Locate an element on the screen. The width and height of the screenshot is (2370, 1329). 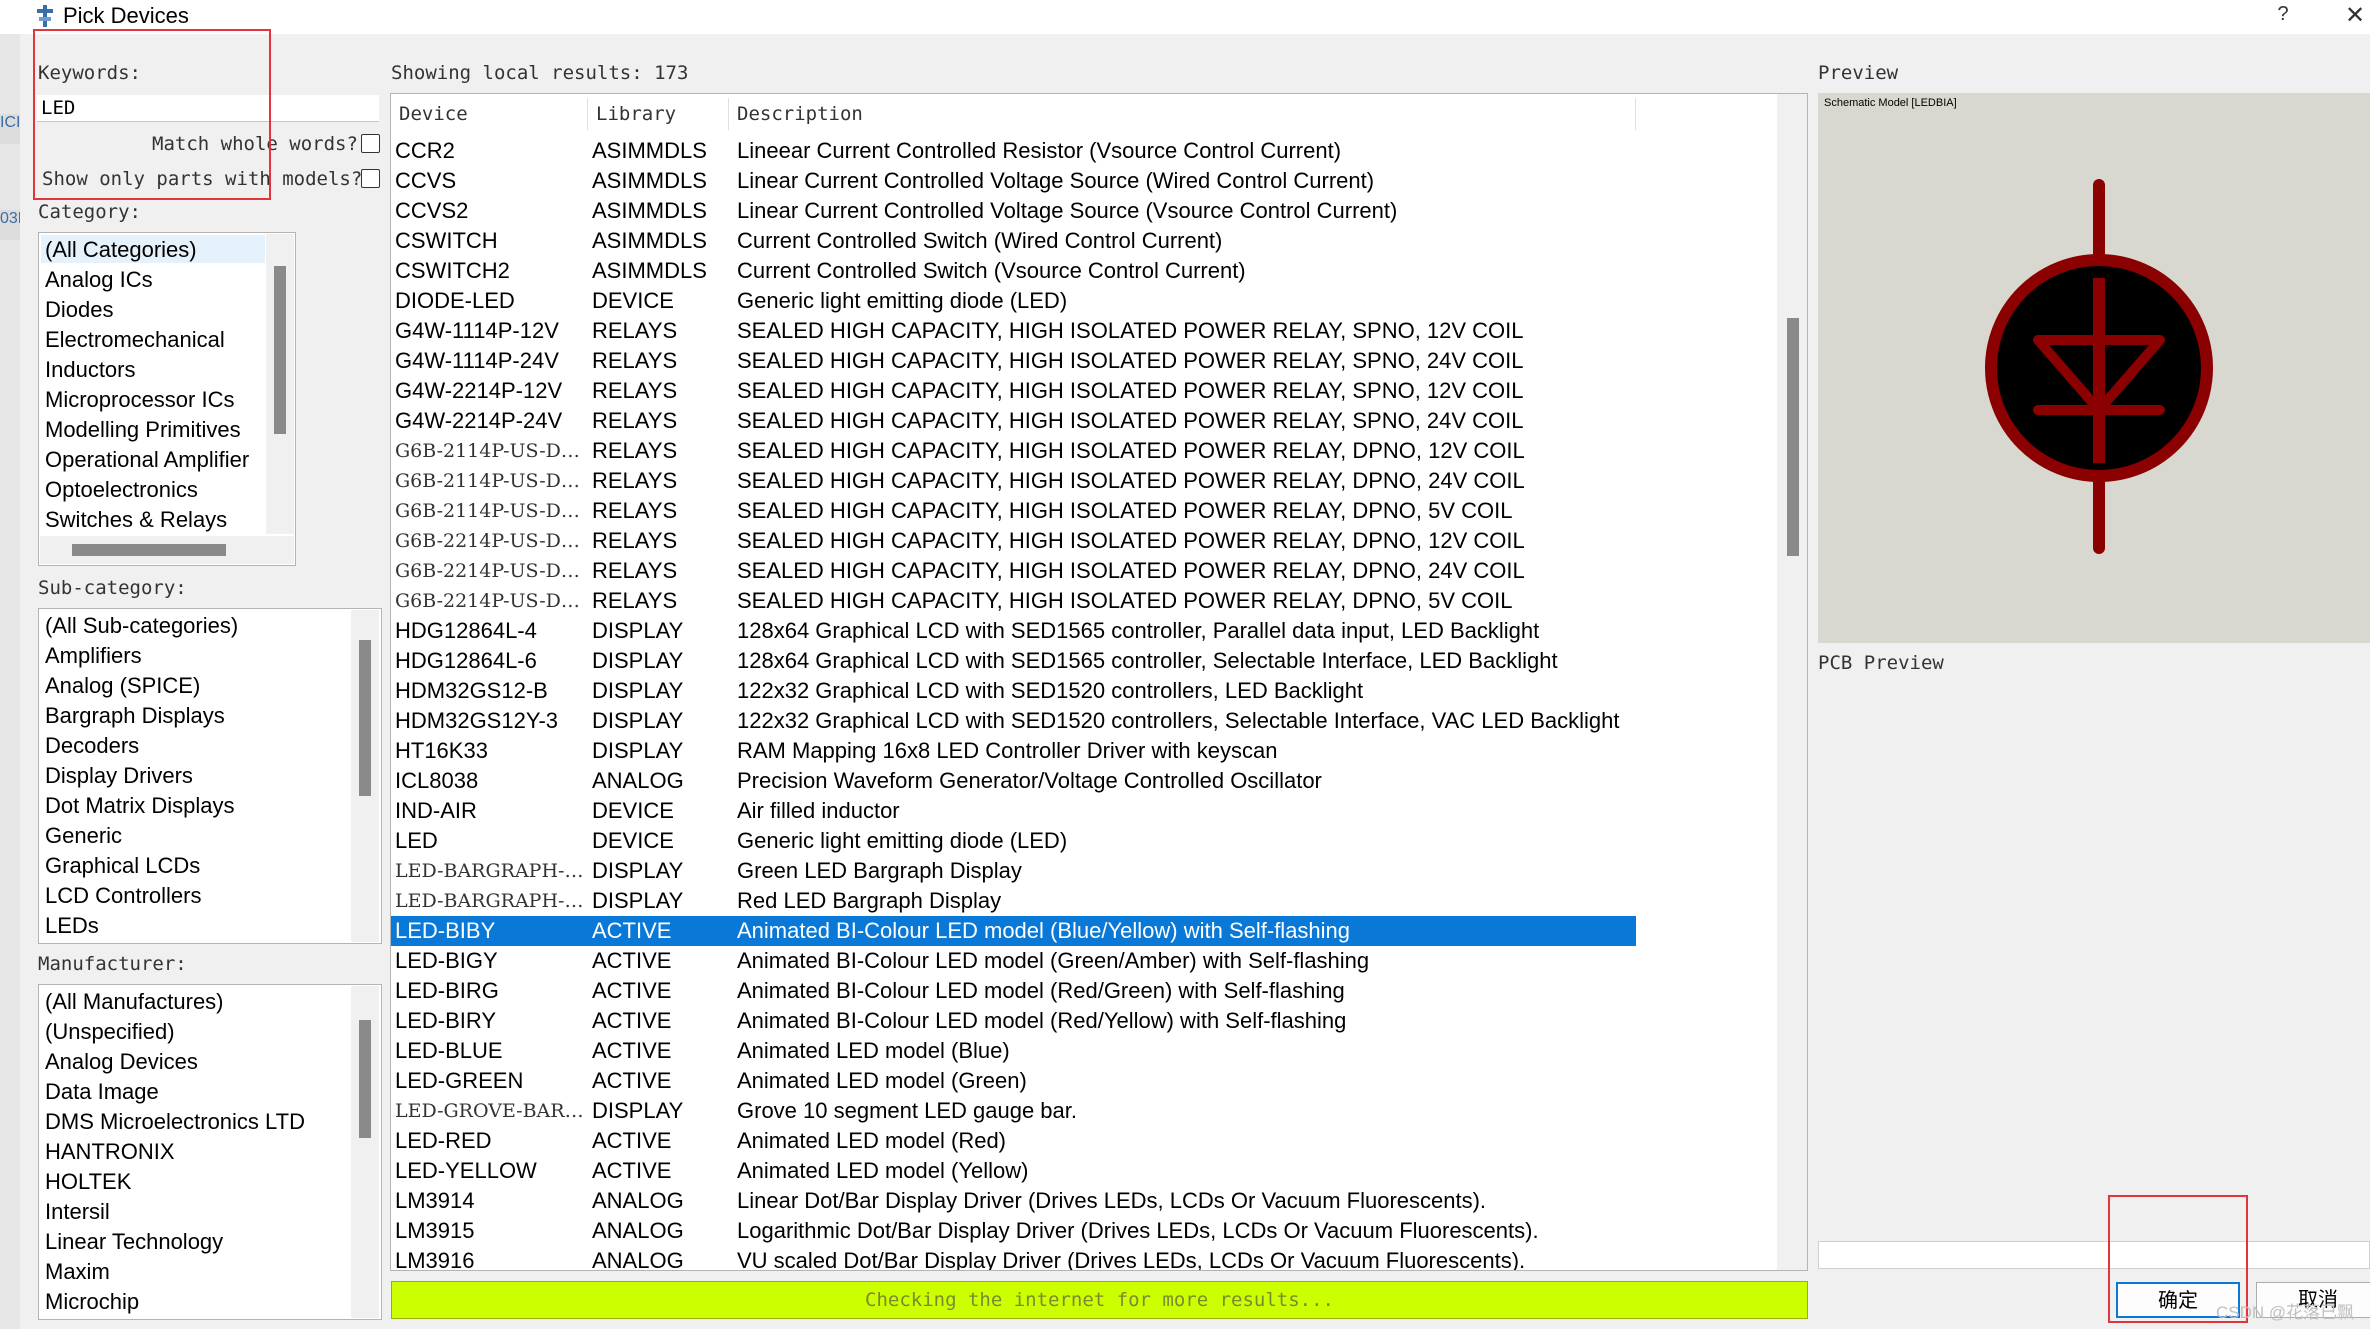
subcategory-item: Graphical LCDs is located at coordinates (122, 866).